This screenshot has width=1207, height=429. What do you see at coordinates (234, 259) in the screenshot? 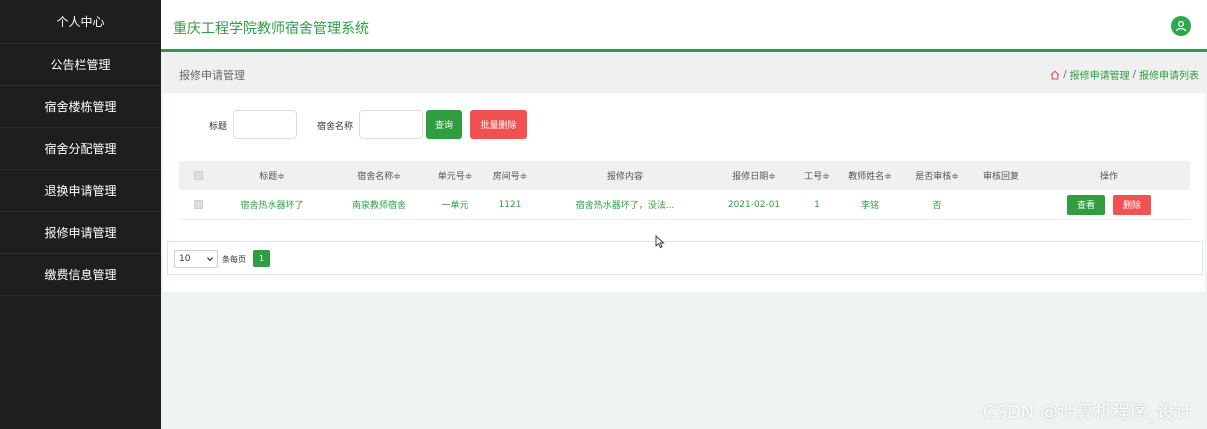
I see `per-page-label: 条每页` at bounding box center [234, 259].